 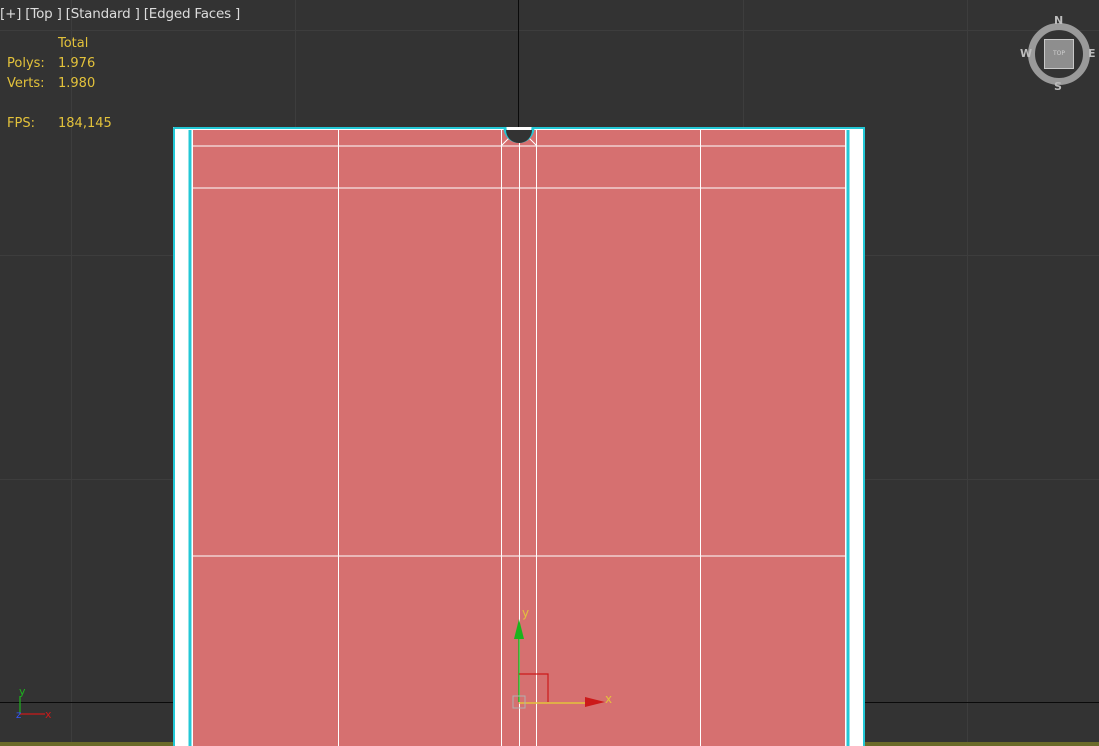 I want to click on verts-label: Verts:, so click(x=26, y=83).